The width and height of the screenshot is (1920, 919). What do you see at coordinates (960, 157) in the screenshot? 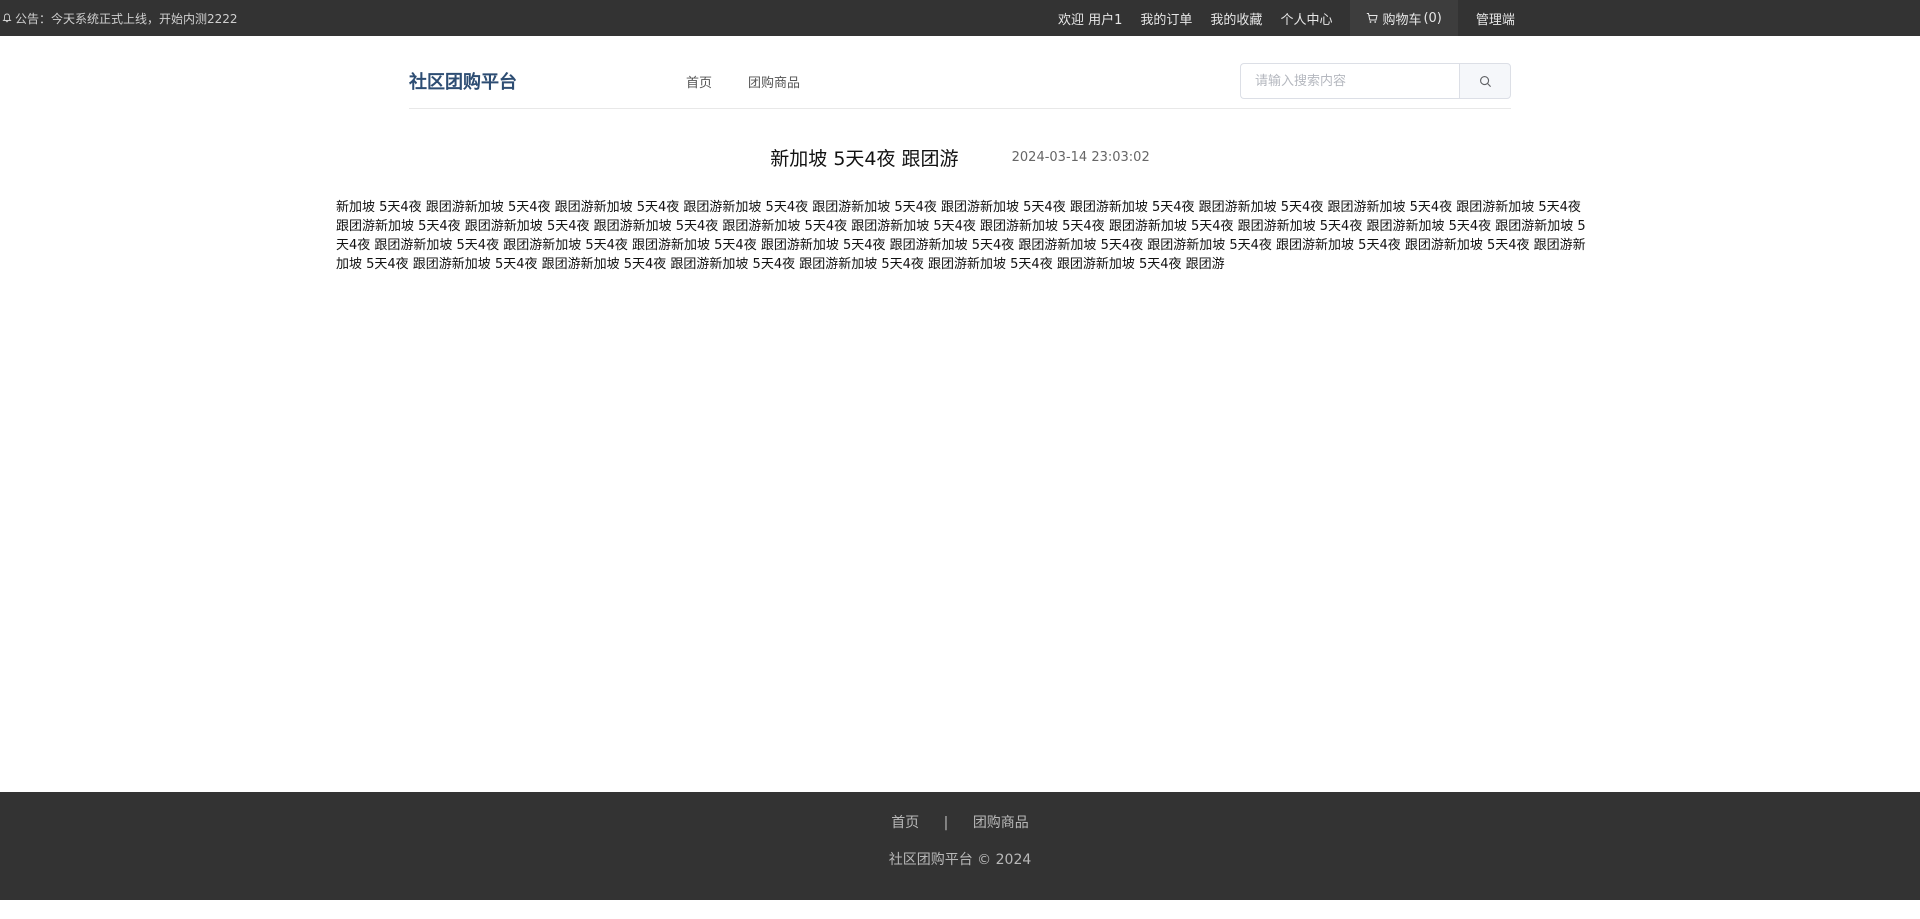
I see `article-header: 新加坡 5天4夜 跟团游 2024-03-14 23:03:02` at bounding box center [960, 157].